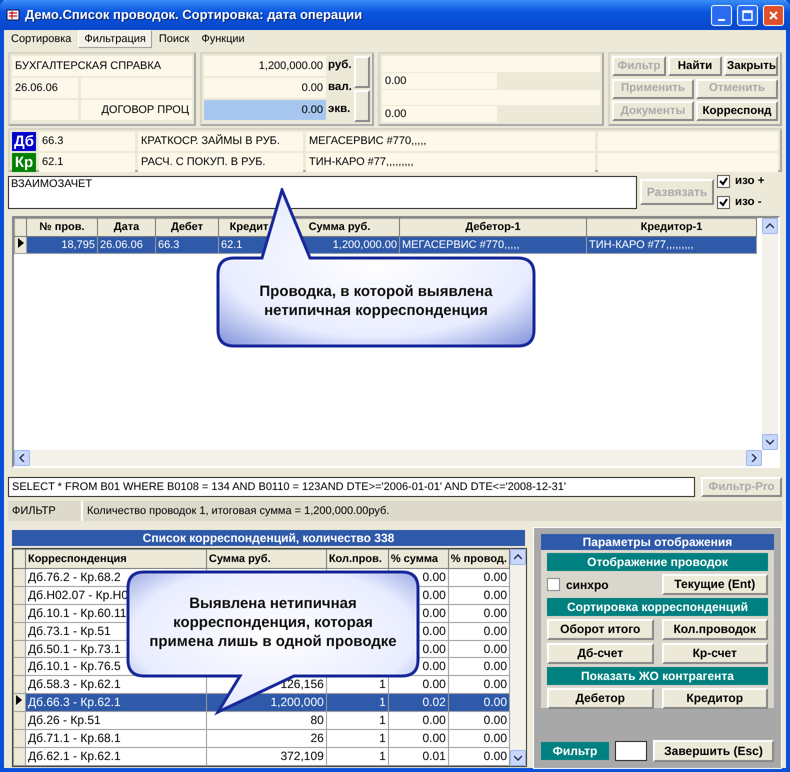  I want to click on column-header: Кол.пров., so click(357, 559).